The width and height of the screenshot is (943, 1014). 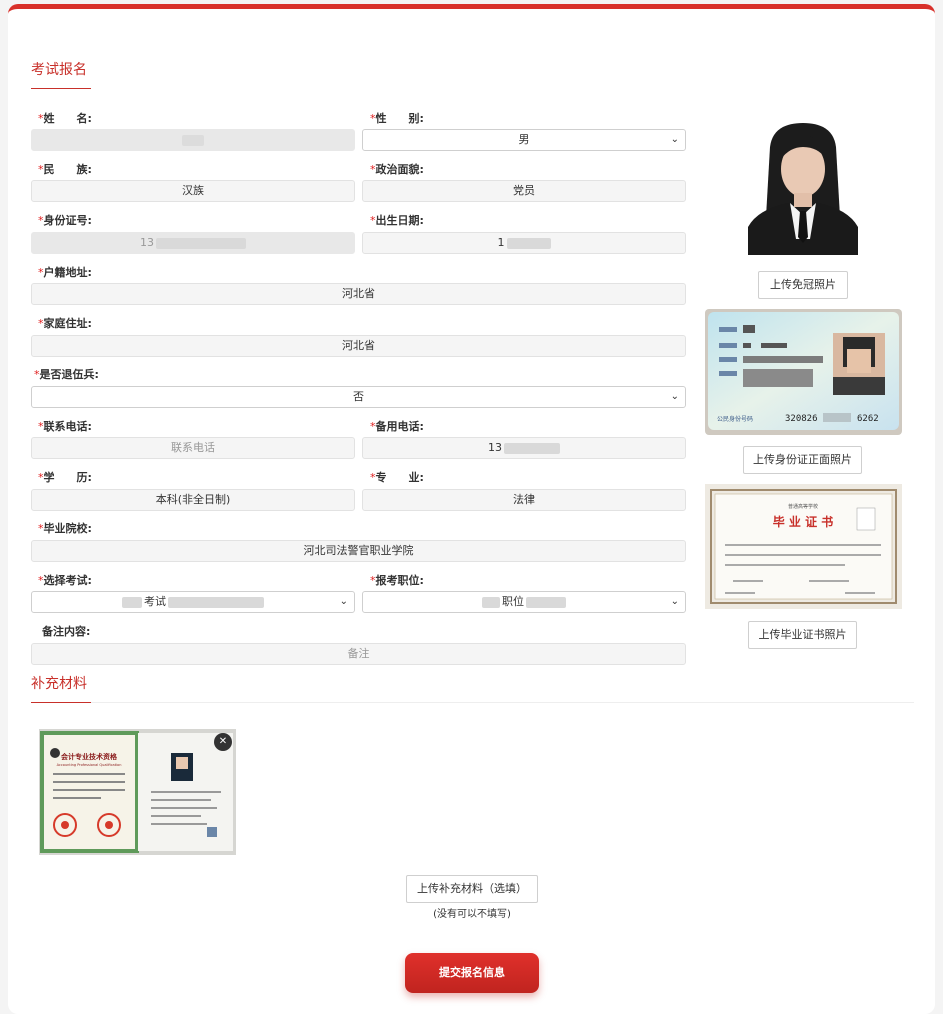 What do you see at coordinates (524, 602) in the screenshot?
I see `position-select: 职位 ⌄` at bounding box center [524, 602].